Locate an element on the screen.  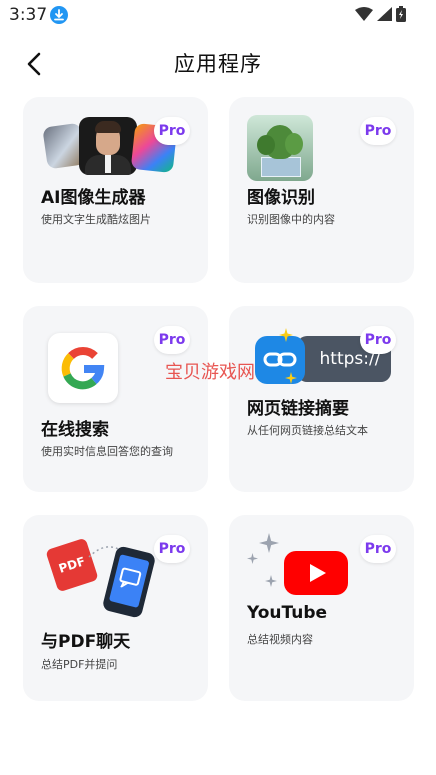
battery-icon is located at coordinates (401, 14).